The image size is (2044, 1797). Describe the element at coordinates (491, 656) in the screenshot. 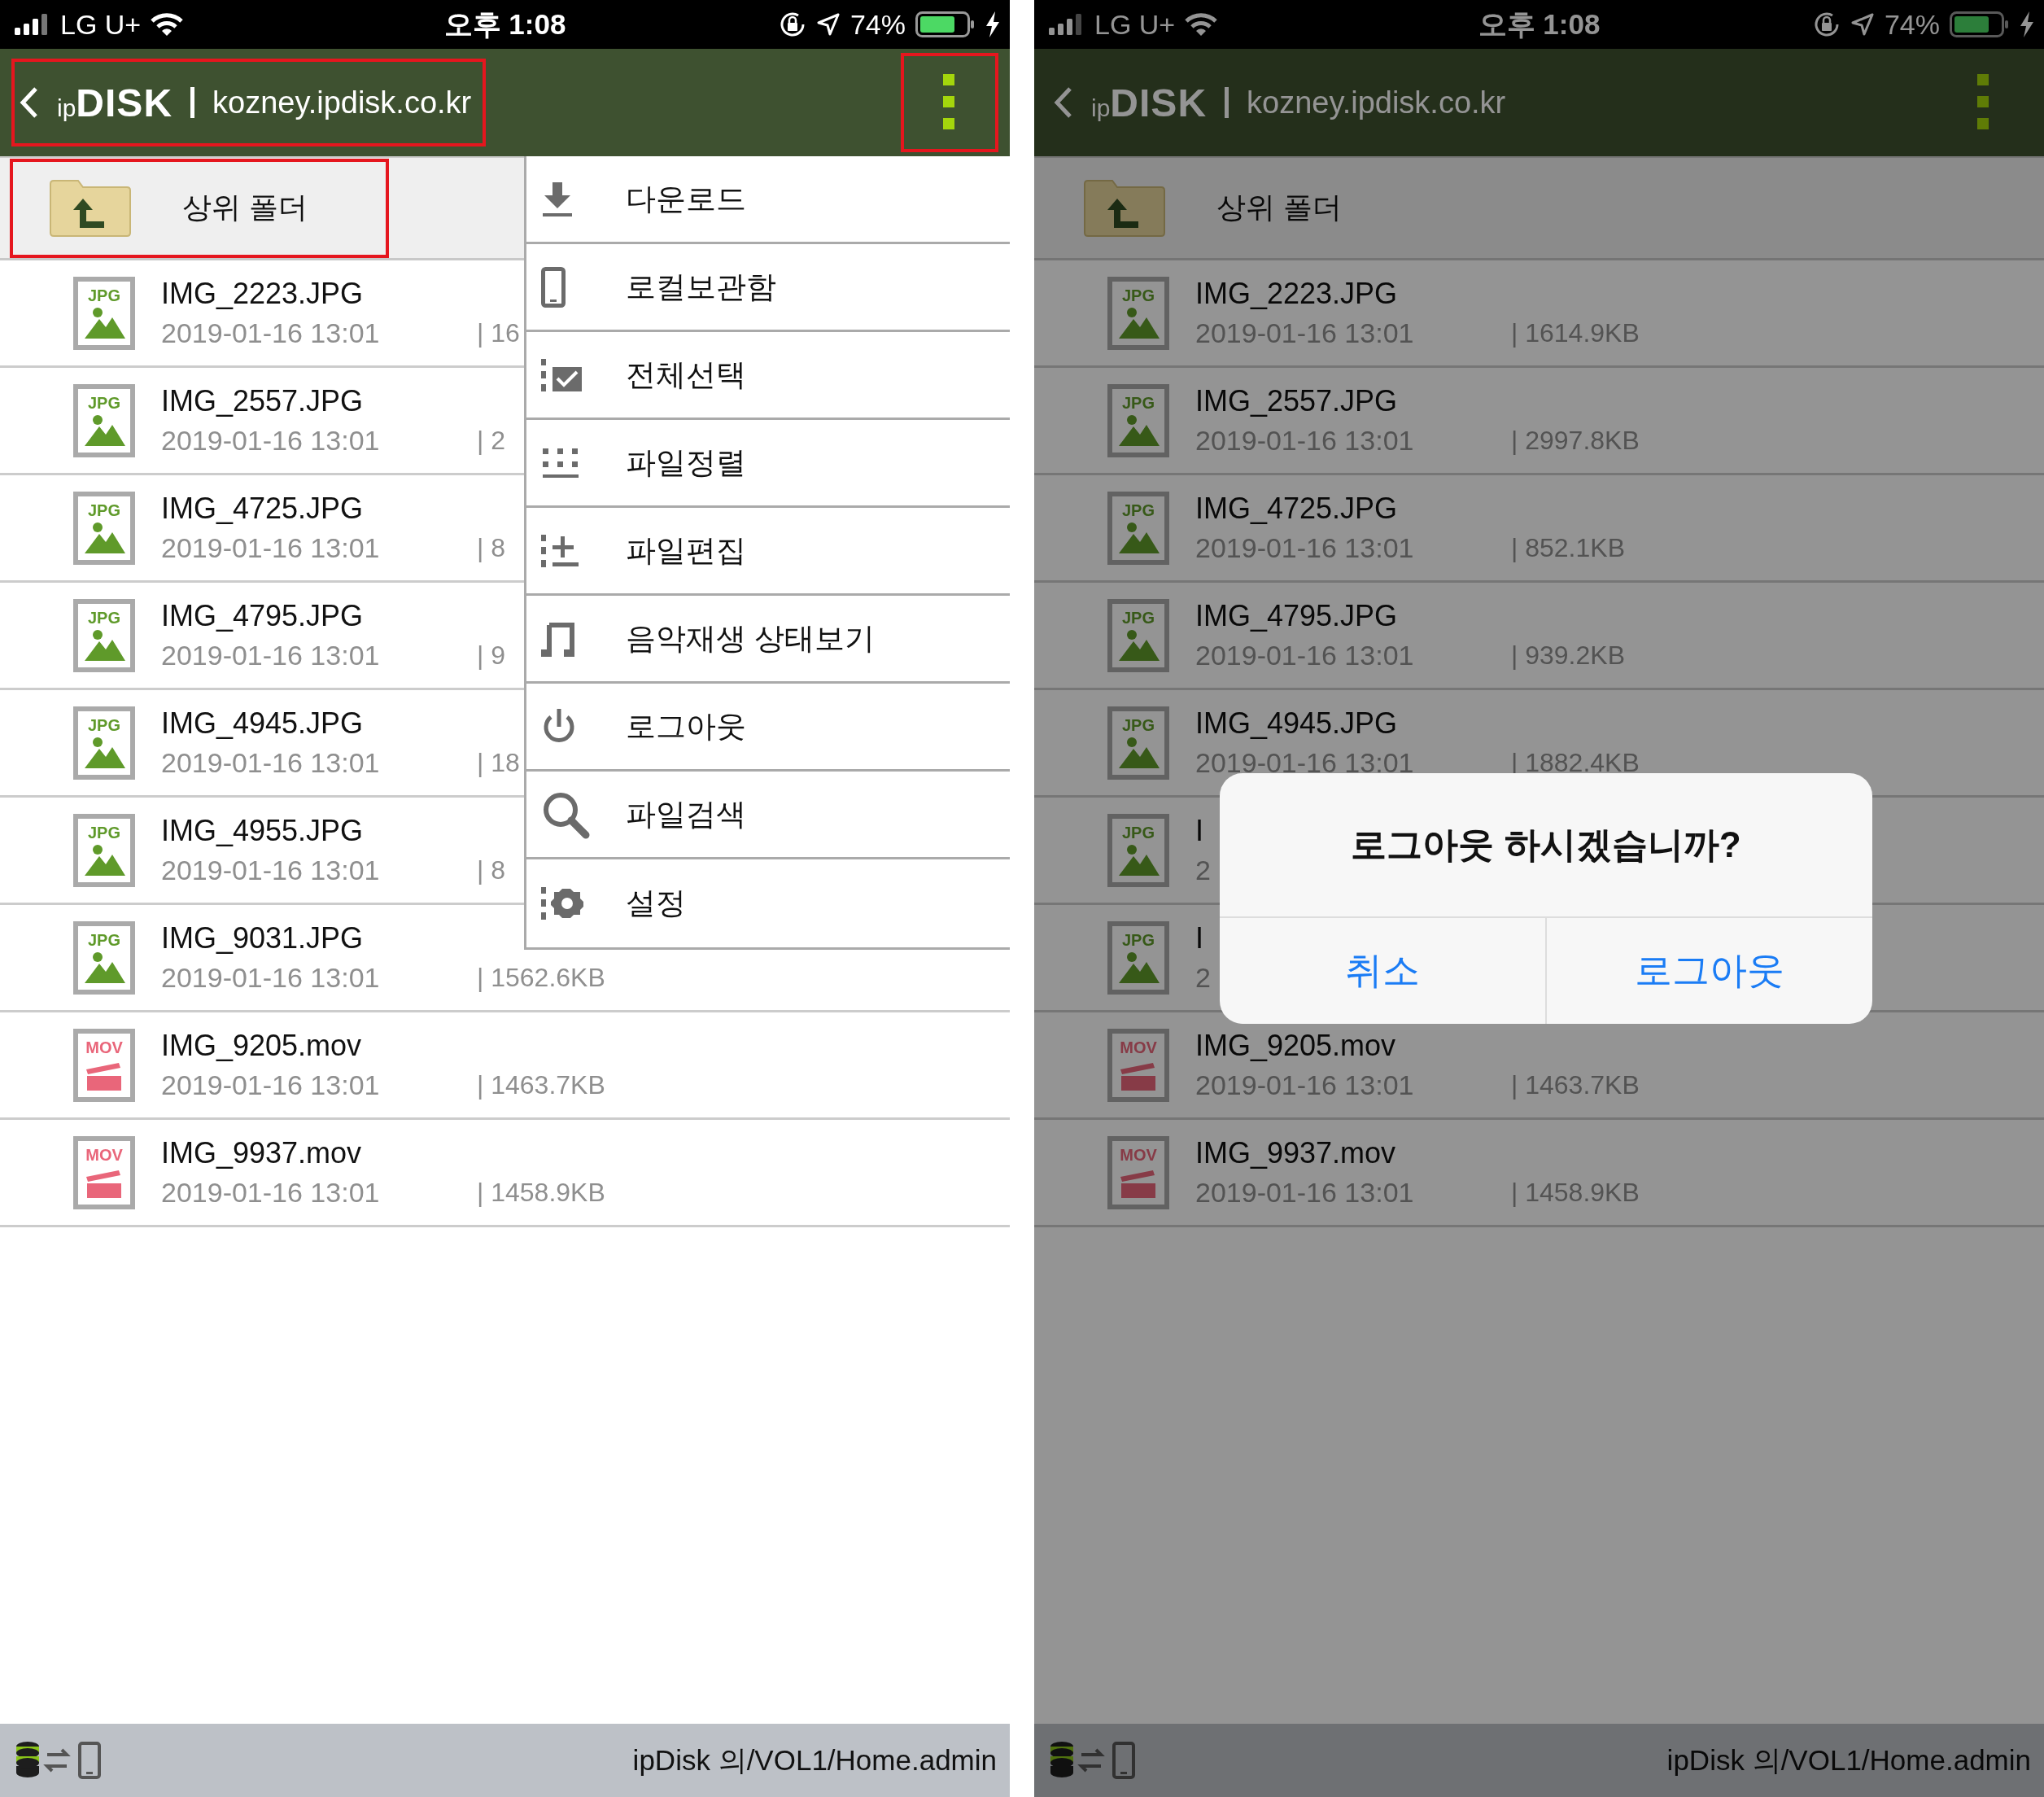

I see `file-size: | 9` at that location.